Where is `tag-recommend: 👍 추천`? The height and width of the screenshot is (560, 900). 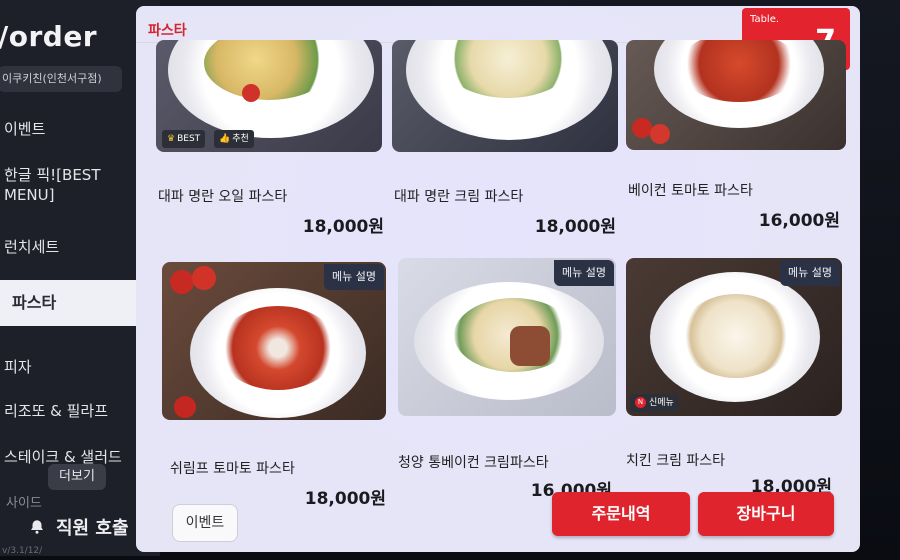 tag-recommend: 👍 추천 is located at coordinates (234, 139).